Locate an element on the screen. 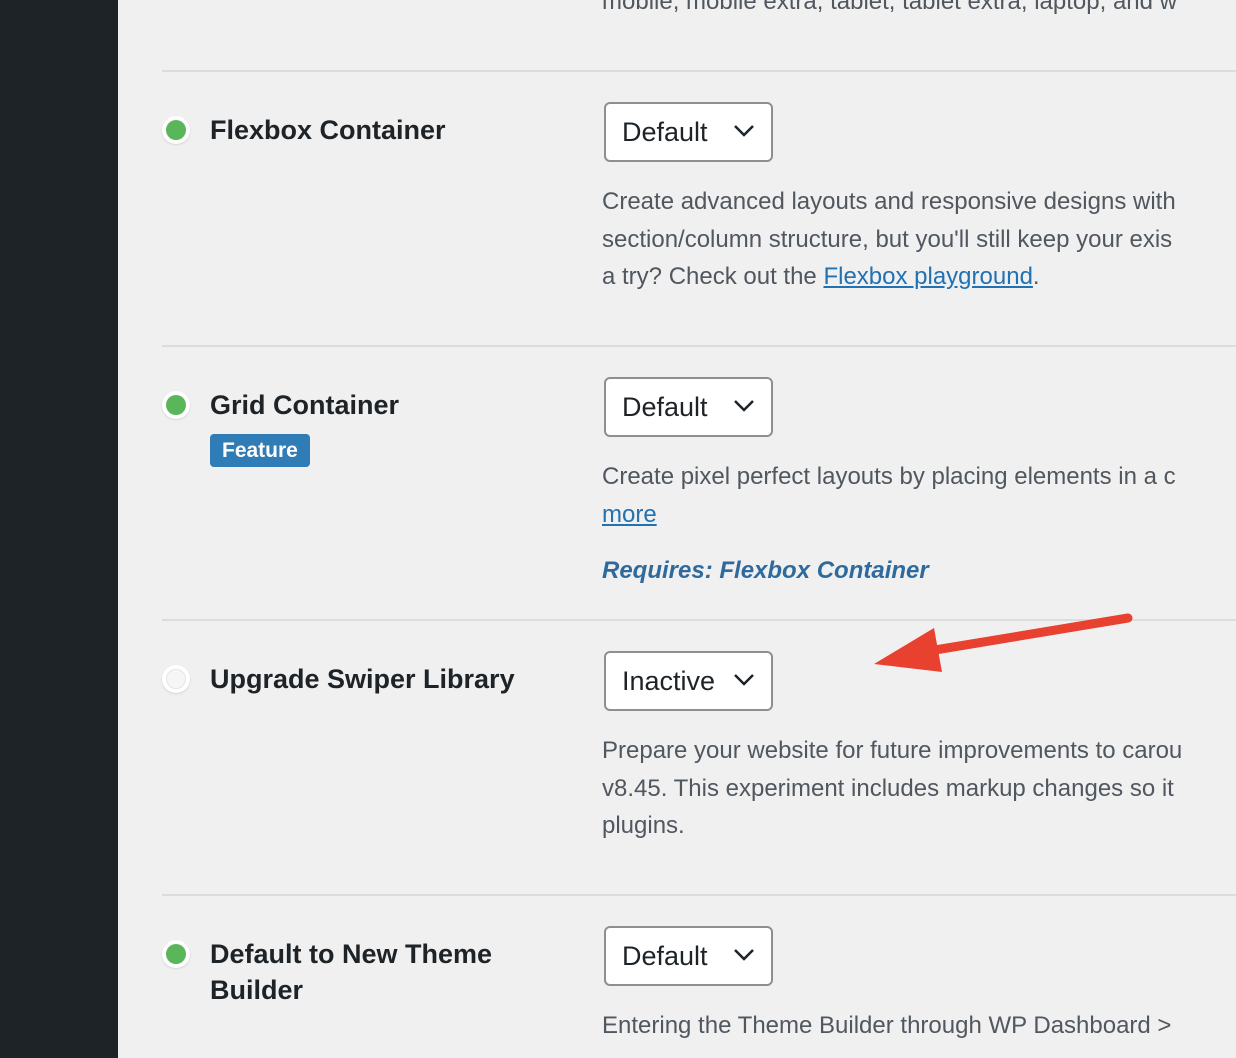 This screenshot has width=1236, height=1058. flexbox-playground-link: Flexbox playground is located at coordinates (927, 276).